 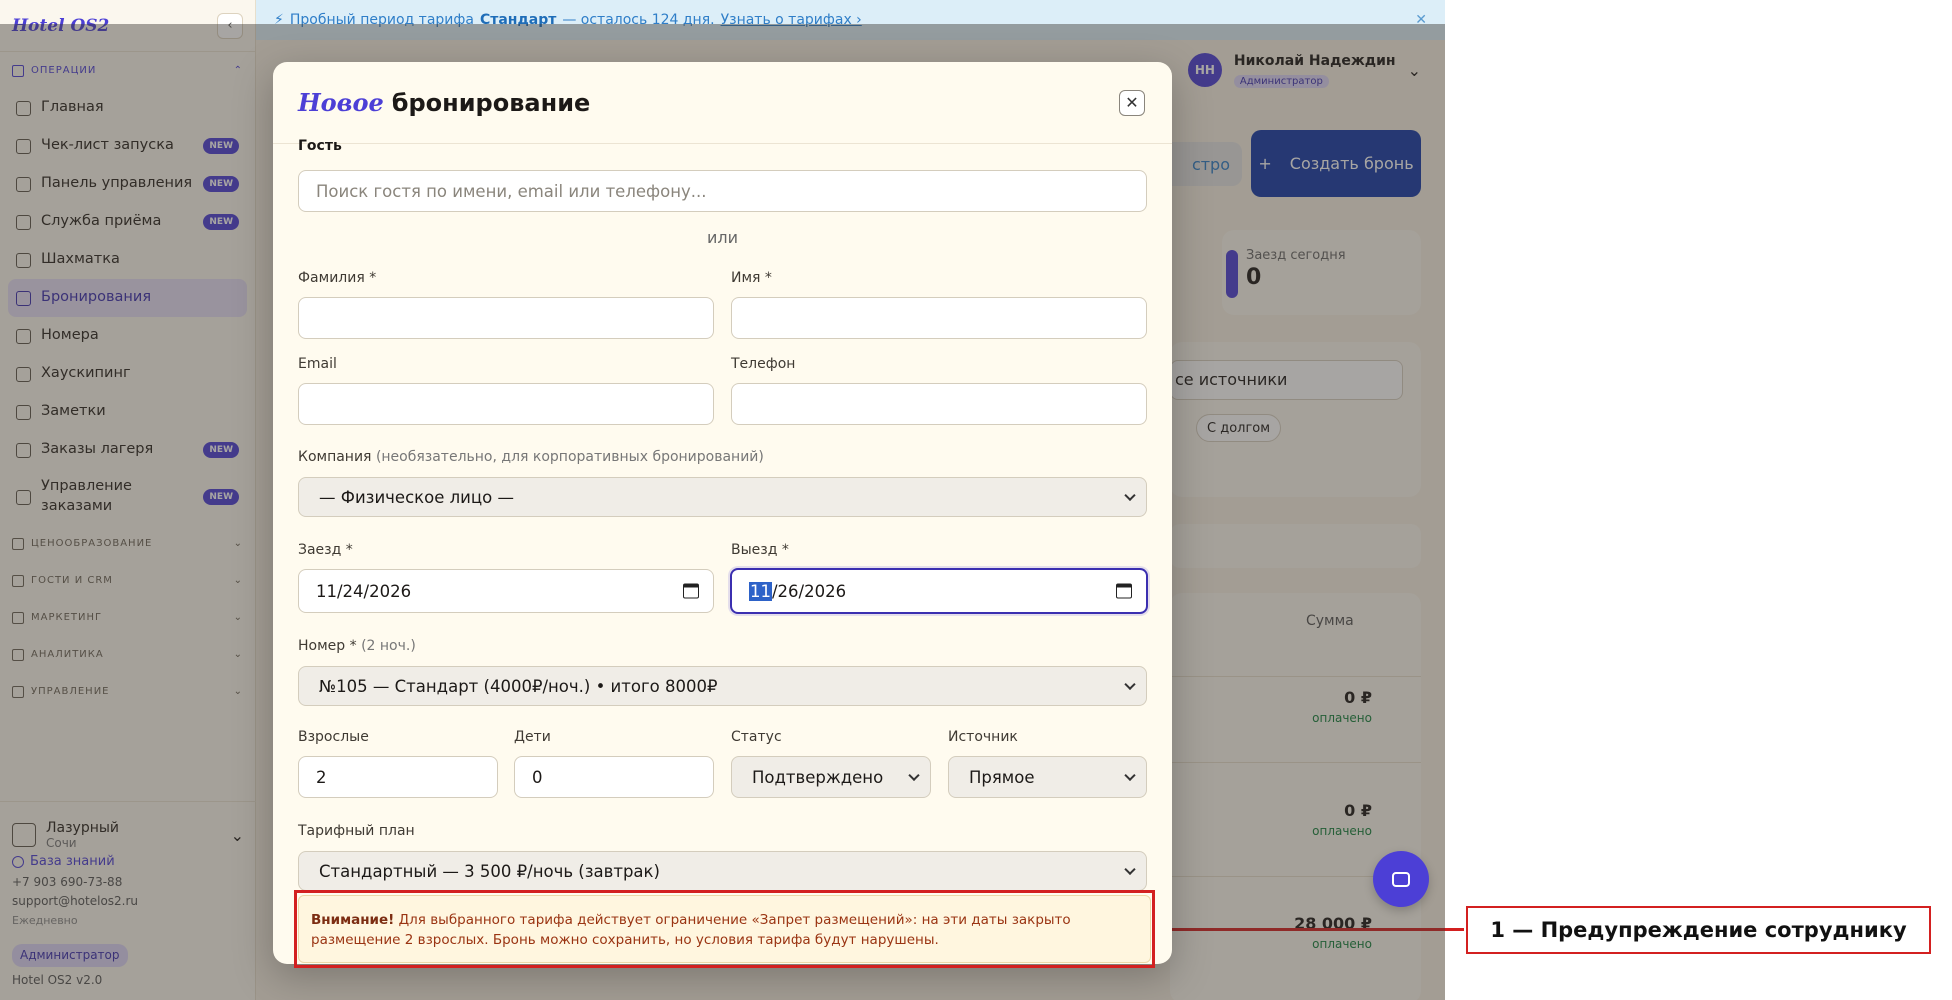 I want to click on checkout-date-rest: /26/2026, so click(x=809, y=591).